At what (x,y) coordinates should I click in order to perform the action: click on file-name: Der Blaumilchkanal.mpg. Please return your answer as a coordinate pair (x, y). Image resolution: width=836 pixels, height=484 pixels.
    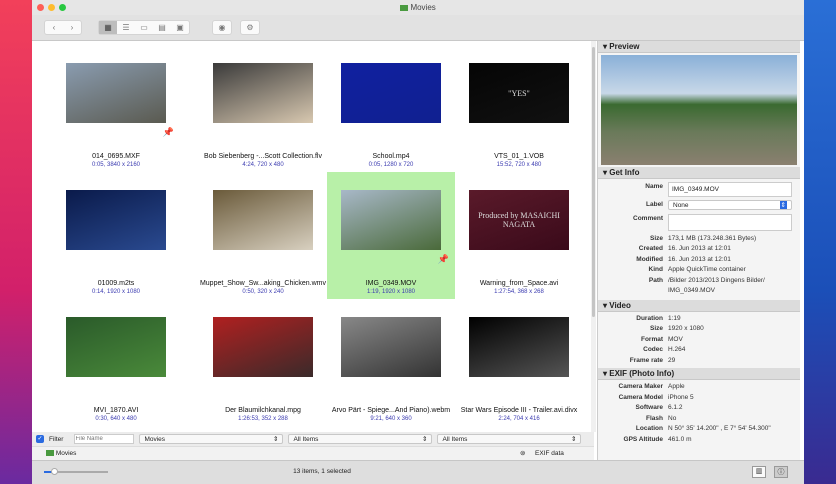
    Looking at the image, I should click on (263, 410).